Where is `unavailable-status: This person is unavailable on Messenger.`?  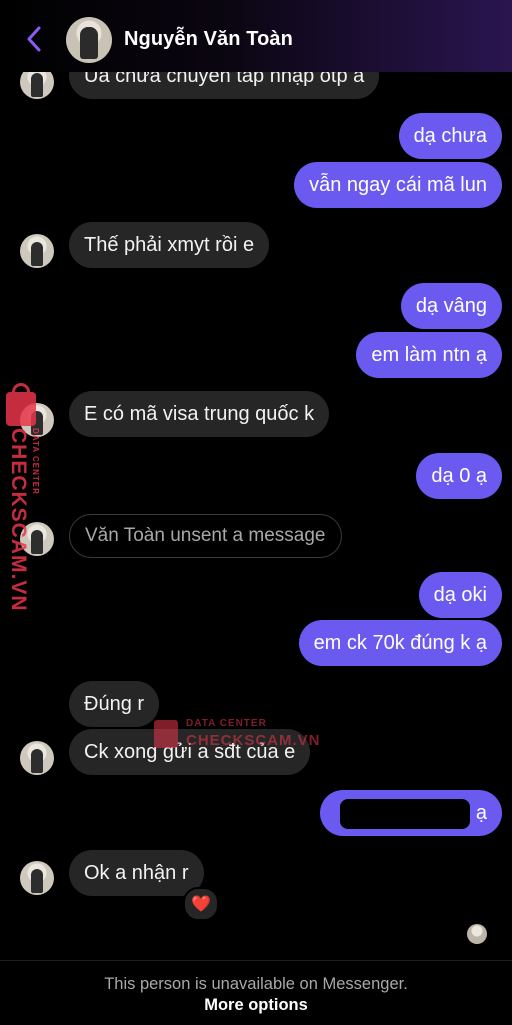
unavailable-status: This person is unavailable on Messenger. is located at coordinates (256, 984).